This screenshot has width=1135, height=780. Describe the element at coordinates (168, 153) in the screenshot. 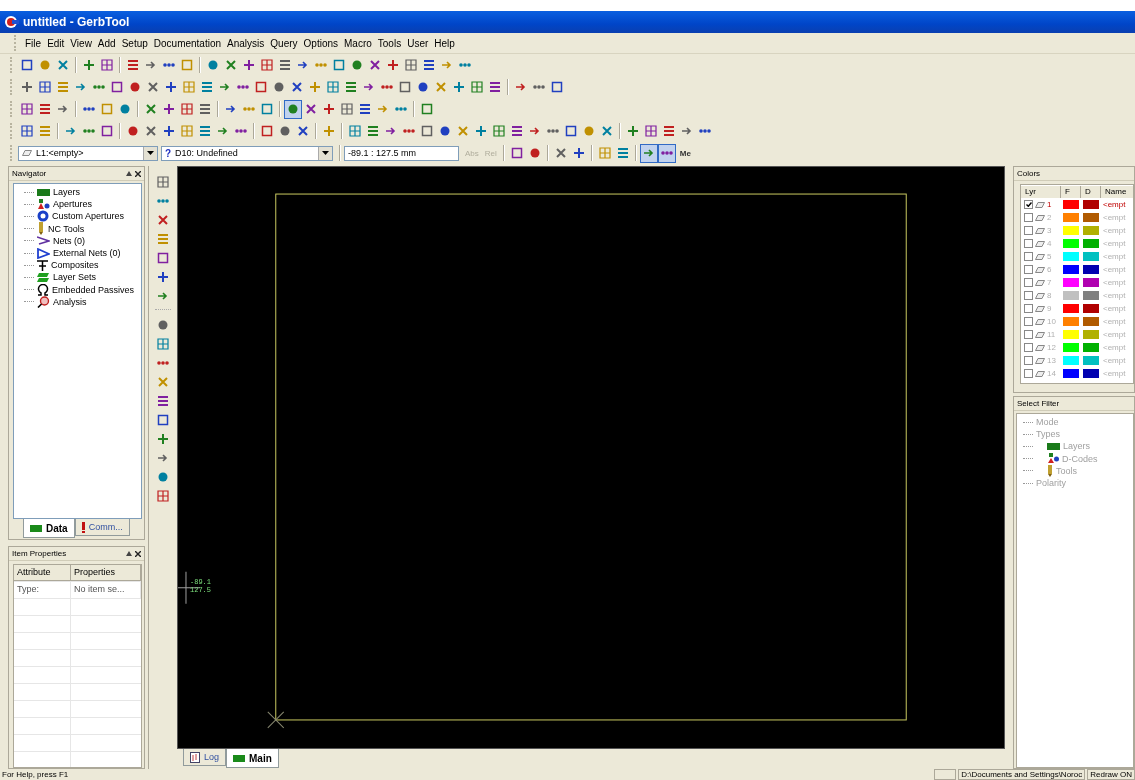

I see `dcode-marker: ?` at that location.